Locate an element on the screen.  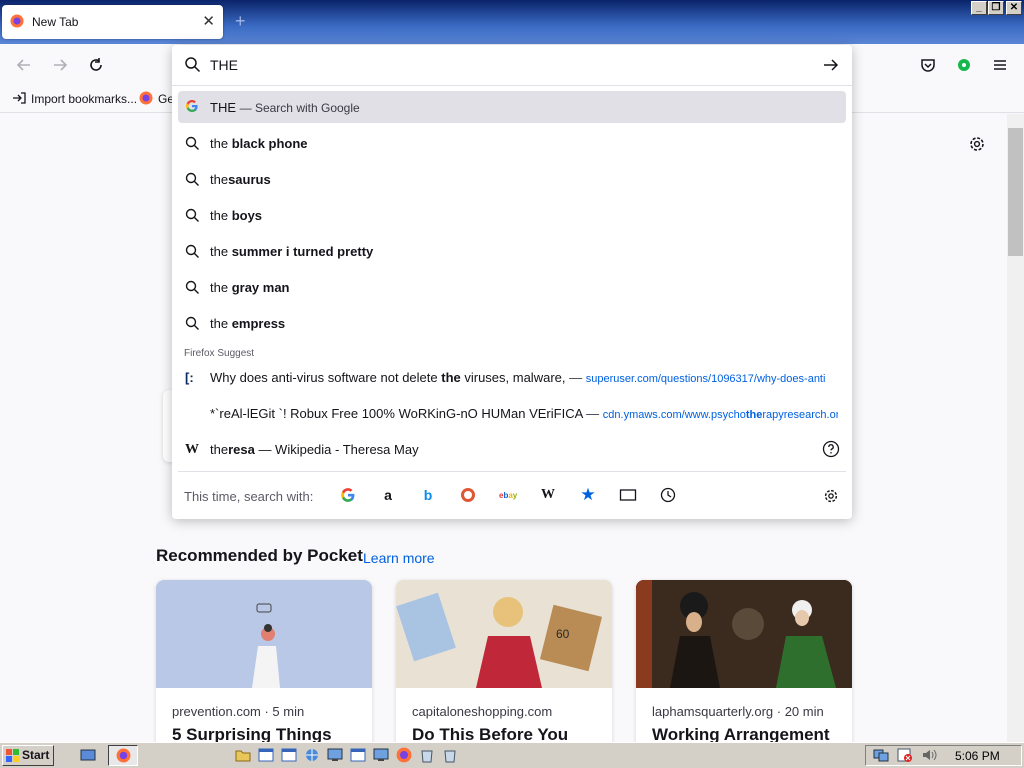
start-button: Start is located at coordinates (28, 755).